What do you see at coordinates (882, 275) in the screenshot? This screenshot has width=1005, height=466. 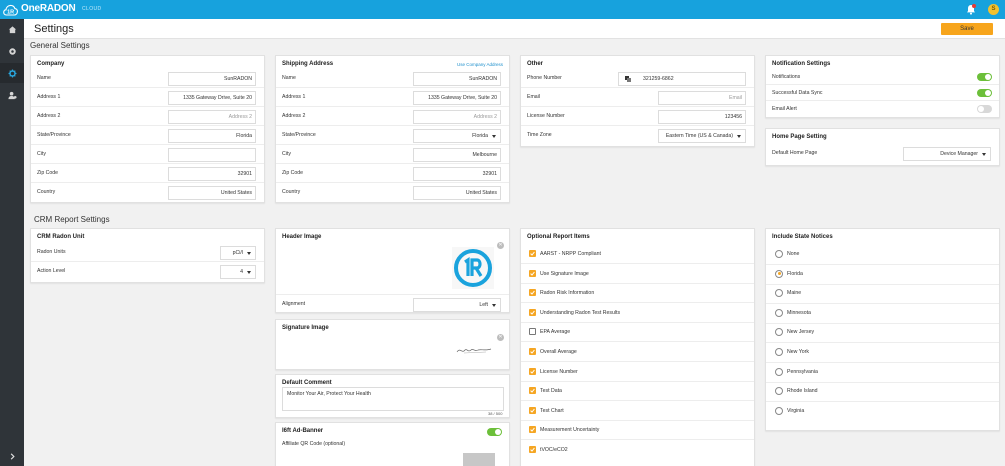 I see `state-option: Florida` at bounding box center [882, 275].